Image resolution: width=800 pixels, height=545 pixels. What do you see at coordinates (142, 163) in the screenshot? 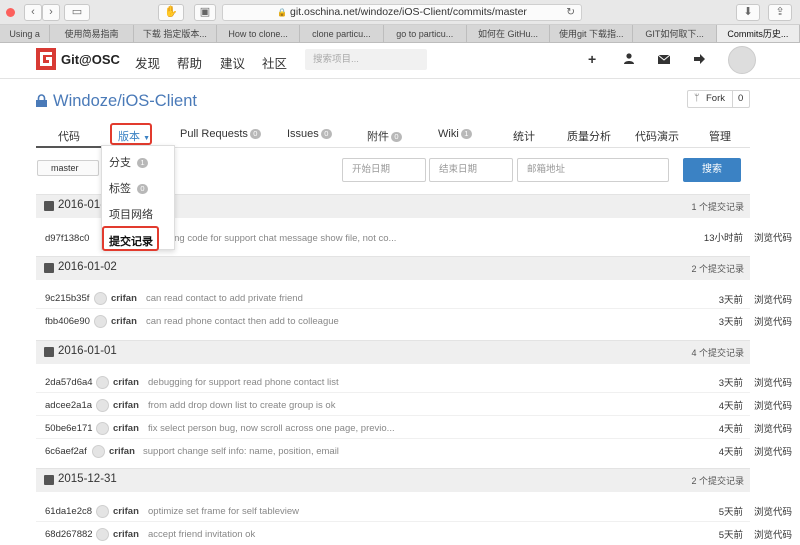
I see `count-badge: 1` at bounding box center [142, 163].